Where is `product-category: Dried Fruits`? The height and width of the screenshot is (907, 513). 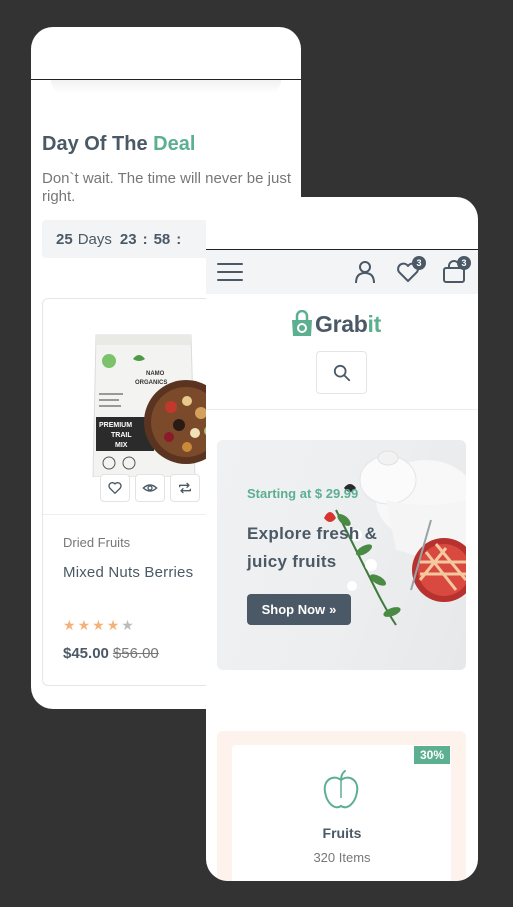
product-category: Dried Fruits is located at coordinates (97, 542).